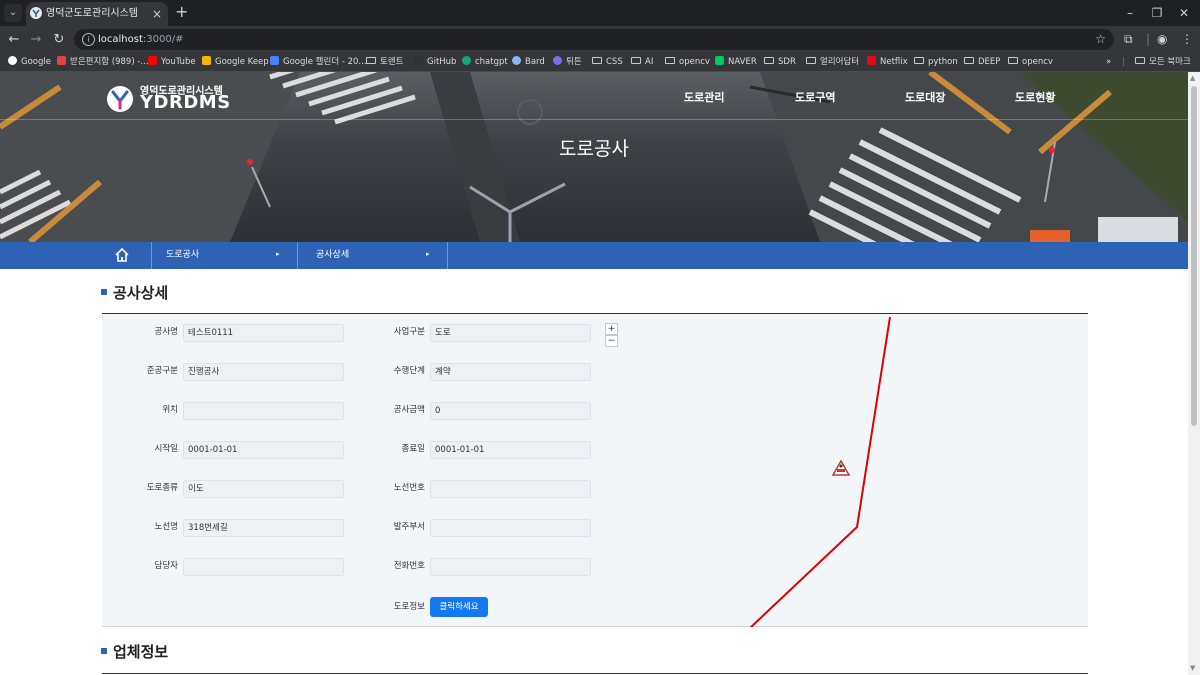 The height and width of the screenshot is (675, 1200). I want to click on page-title: 도로공사, so click(594, 149).